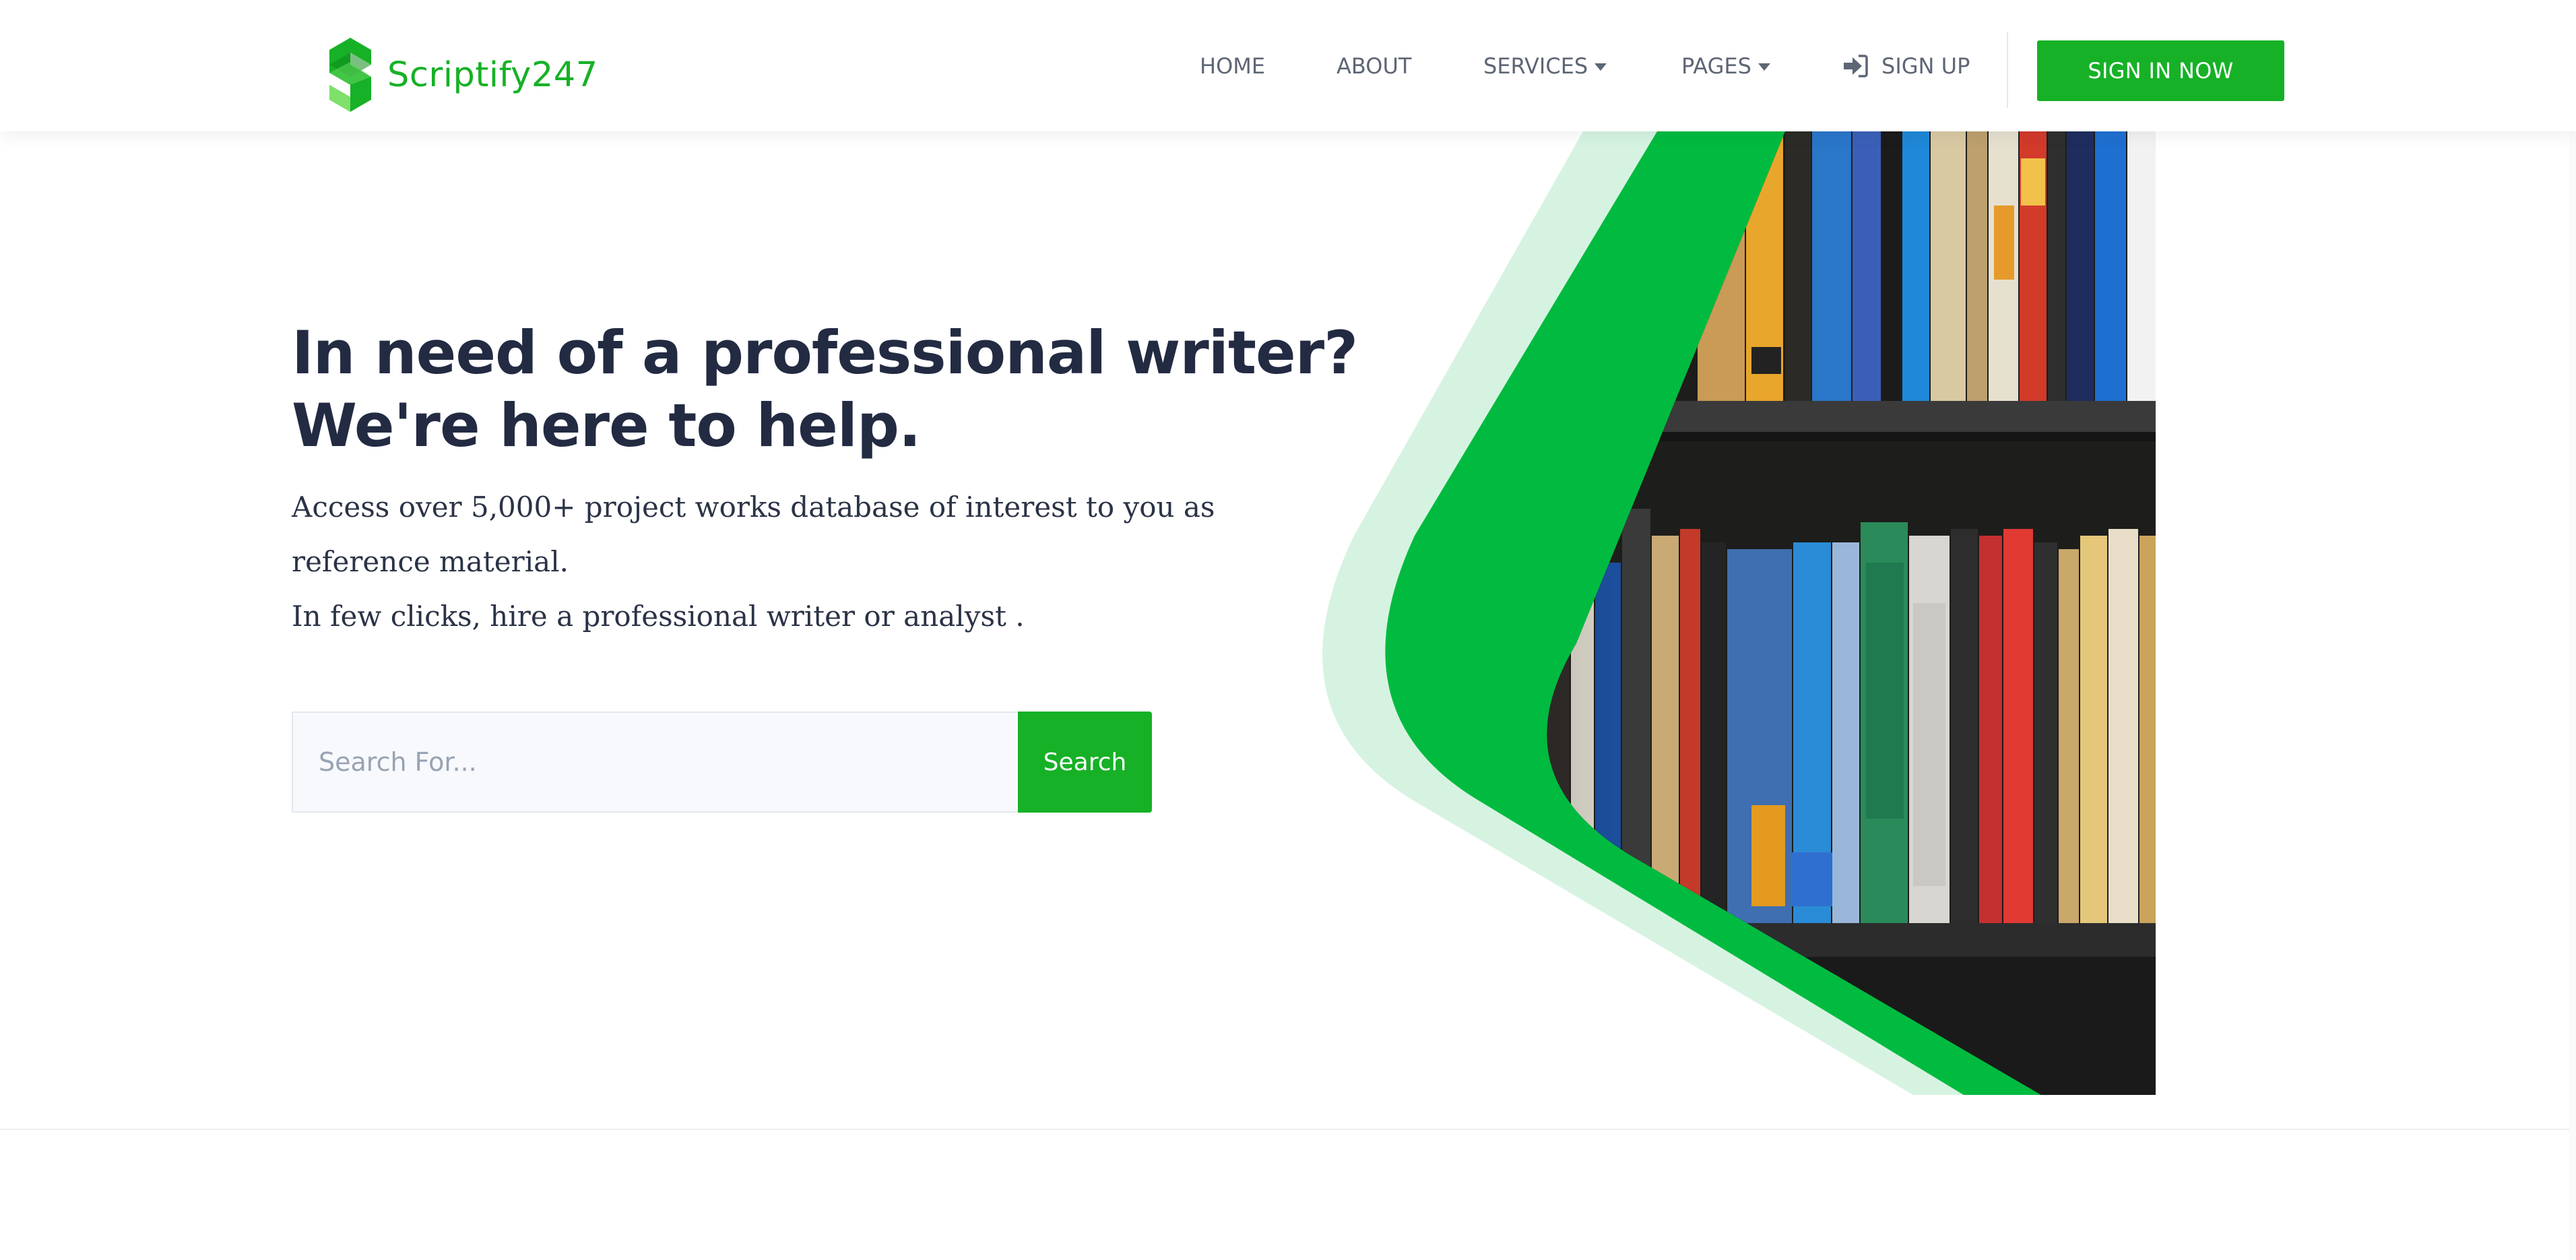  What do you see at coordinates (1716, 66) in the screenshot?
I see `nav-pages-label: PAGES` at bounding box center [1716, 66].